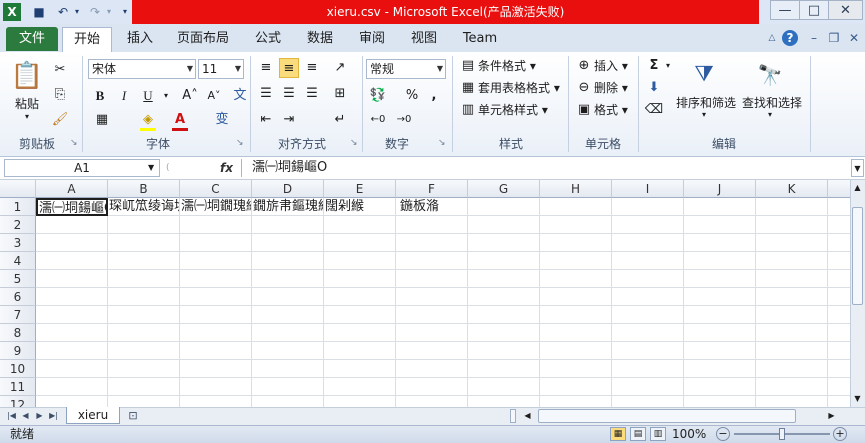 Image resolution: width=865 pixels, height=443 pixels. Describe the element at coordinates (340, 120) in the screenshot. I see `wrap-text-icon: ↵` at that location.